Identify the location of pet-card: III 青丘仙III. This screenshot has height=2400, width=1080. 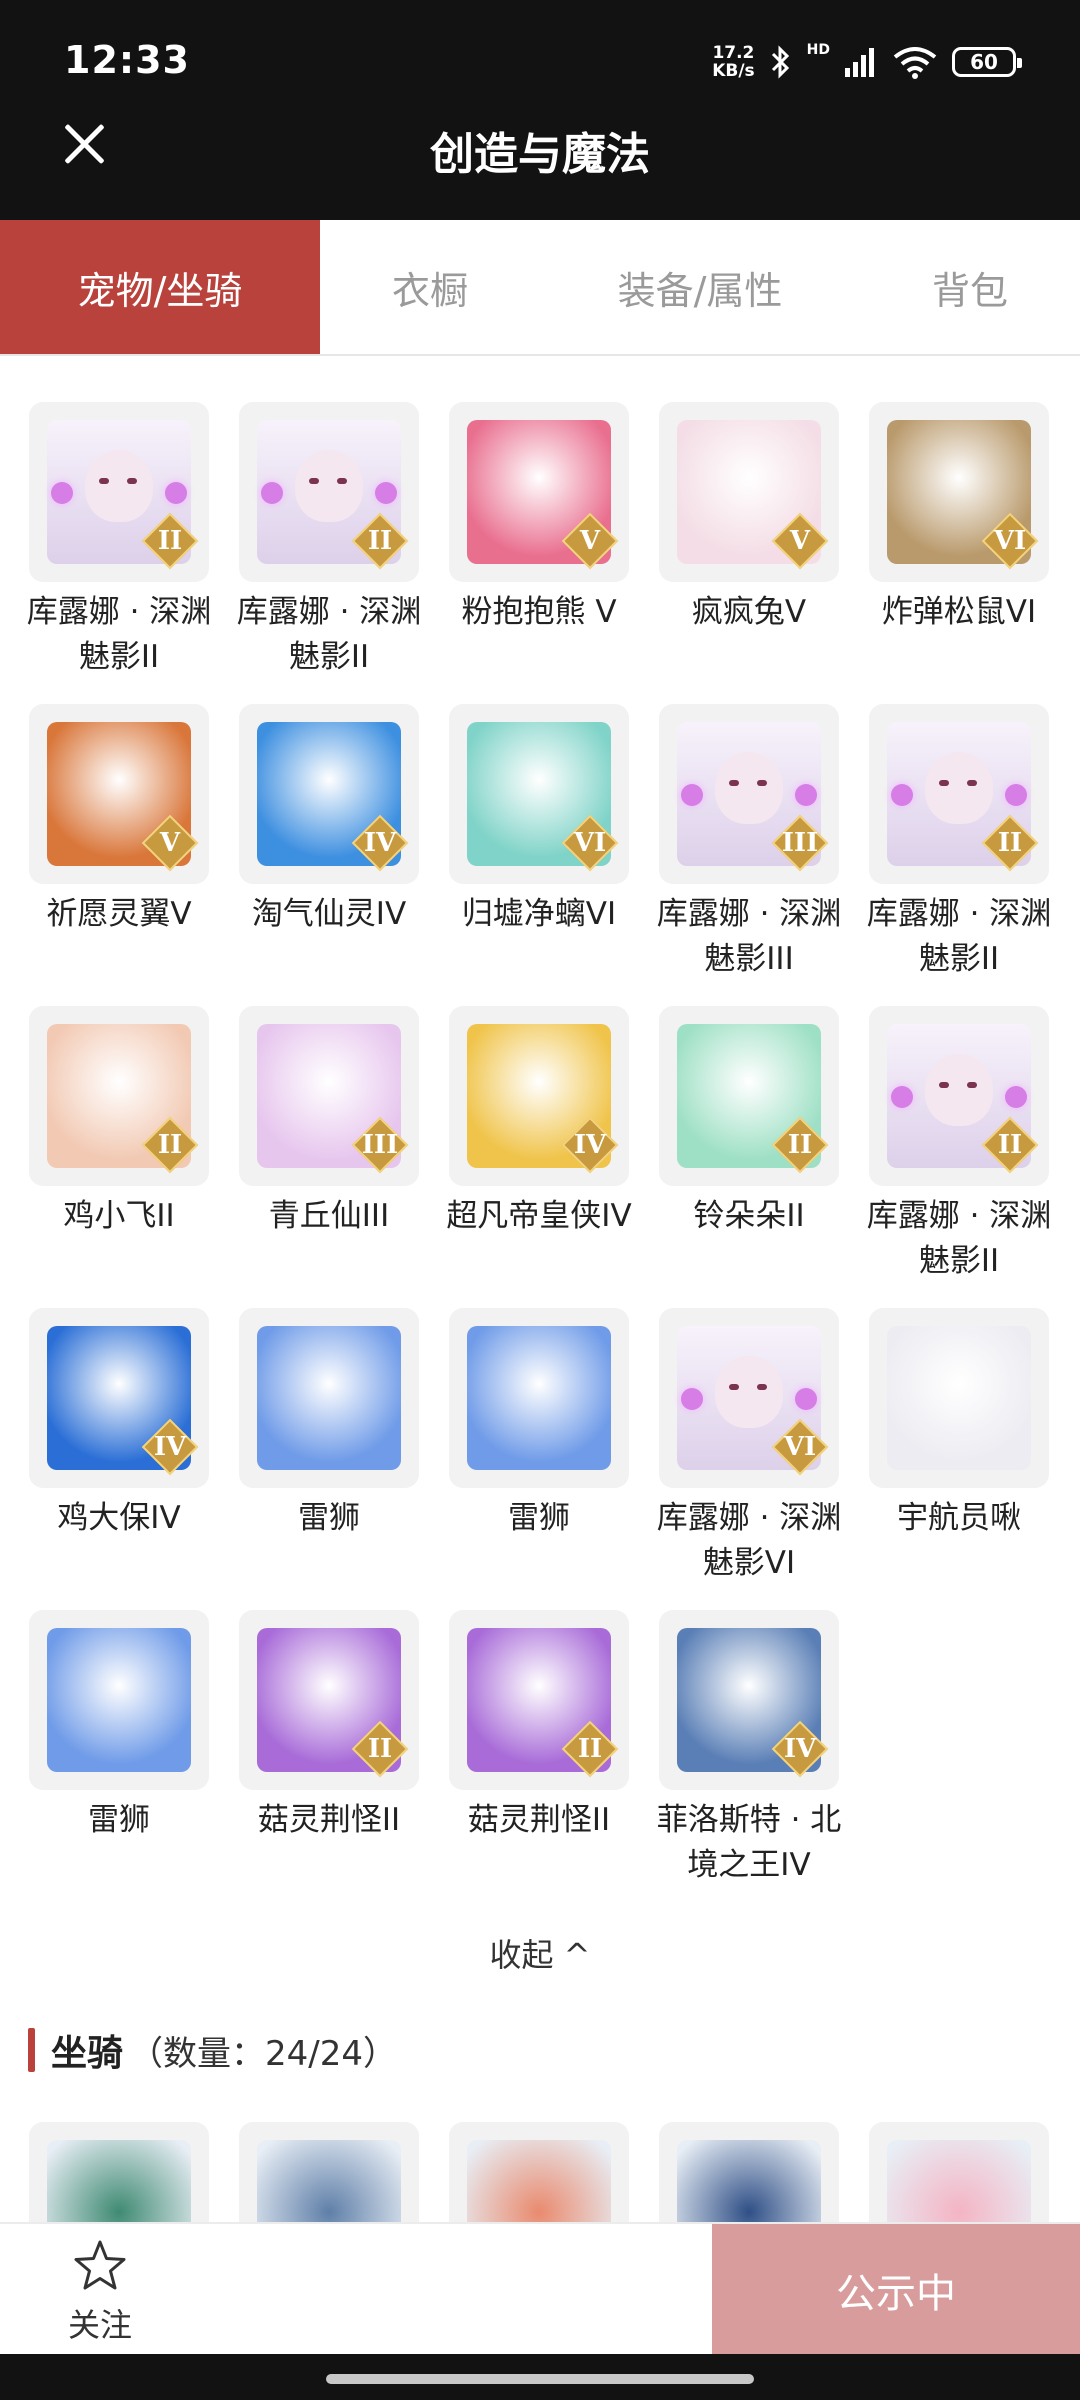
(329, 1122).